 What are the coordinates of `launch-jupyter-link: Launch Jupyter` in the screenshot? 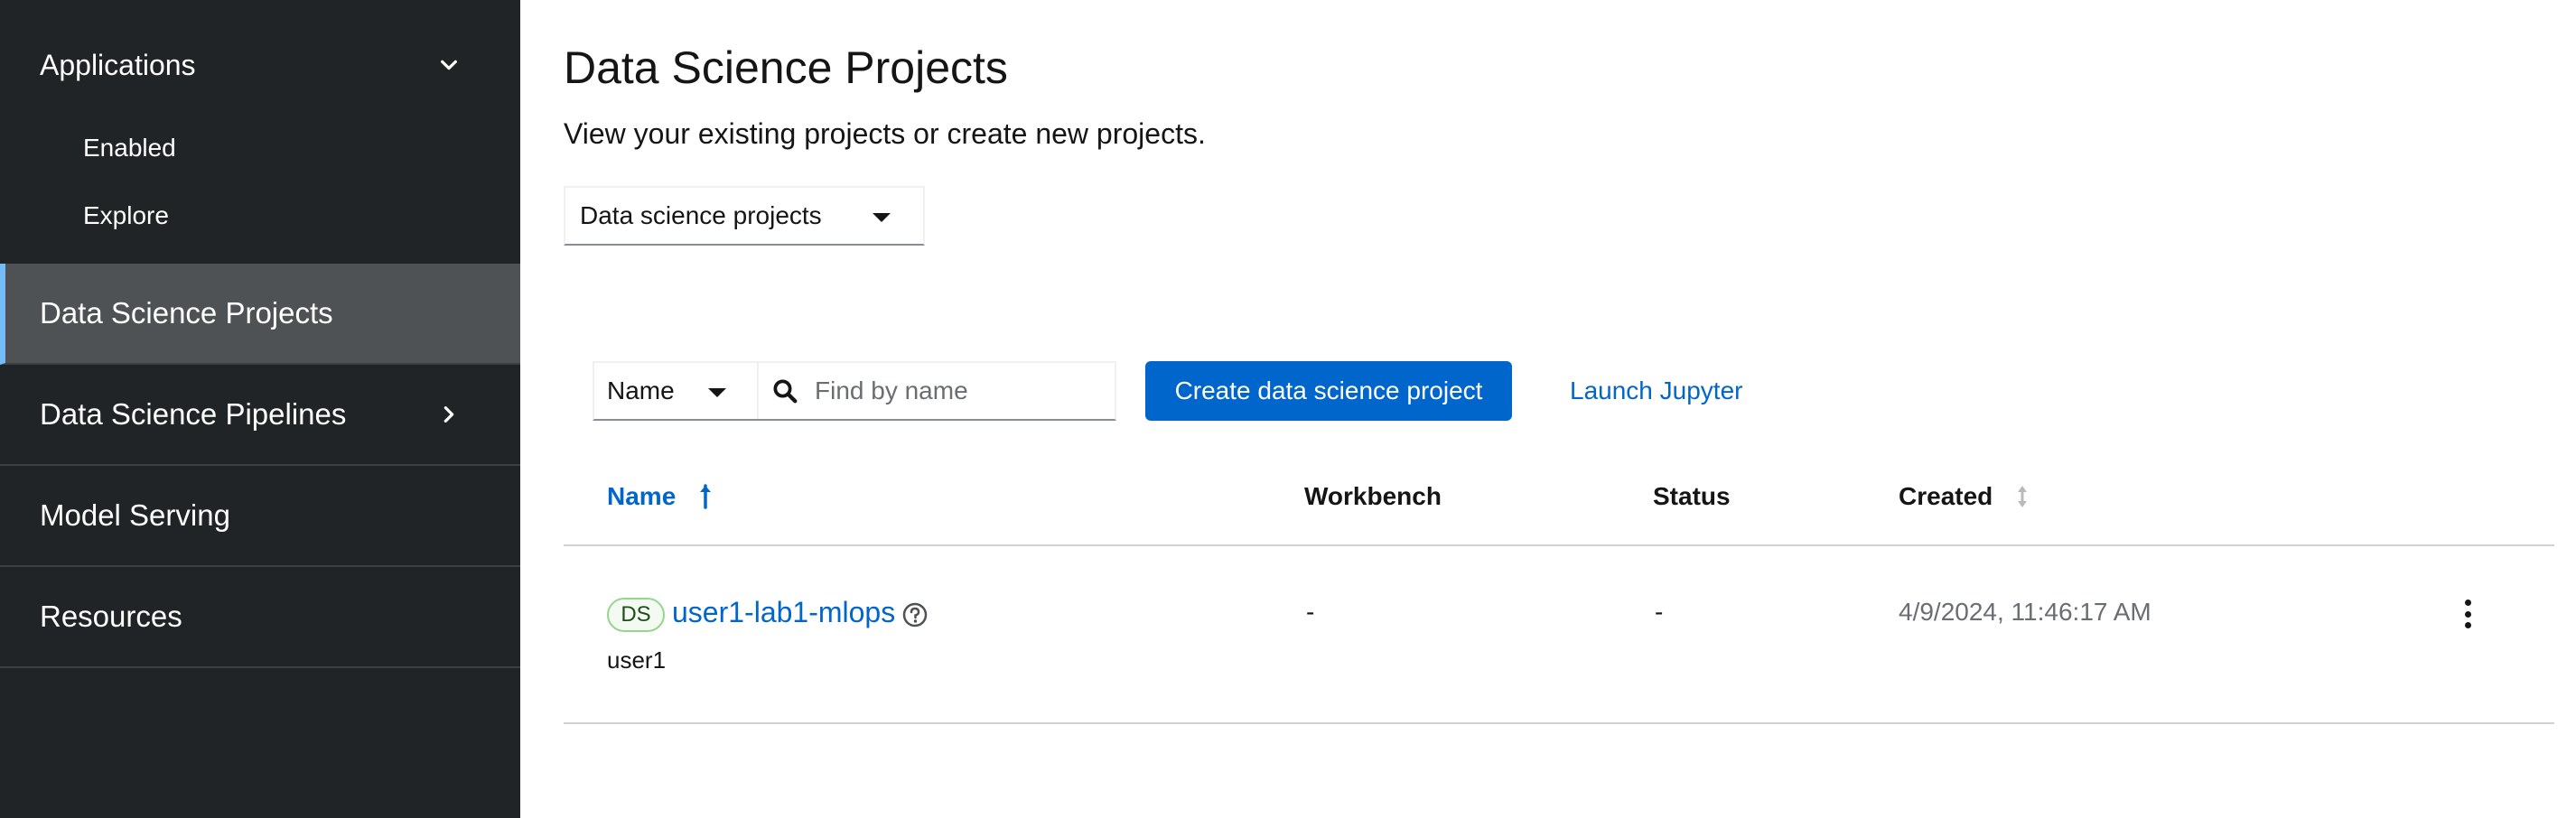 It's located at (1656, 391).